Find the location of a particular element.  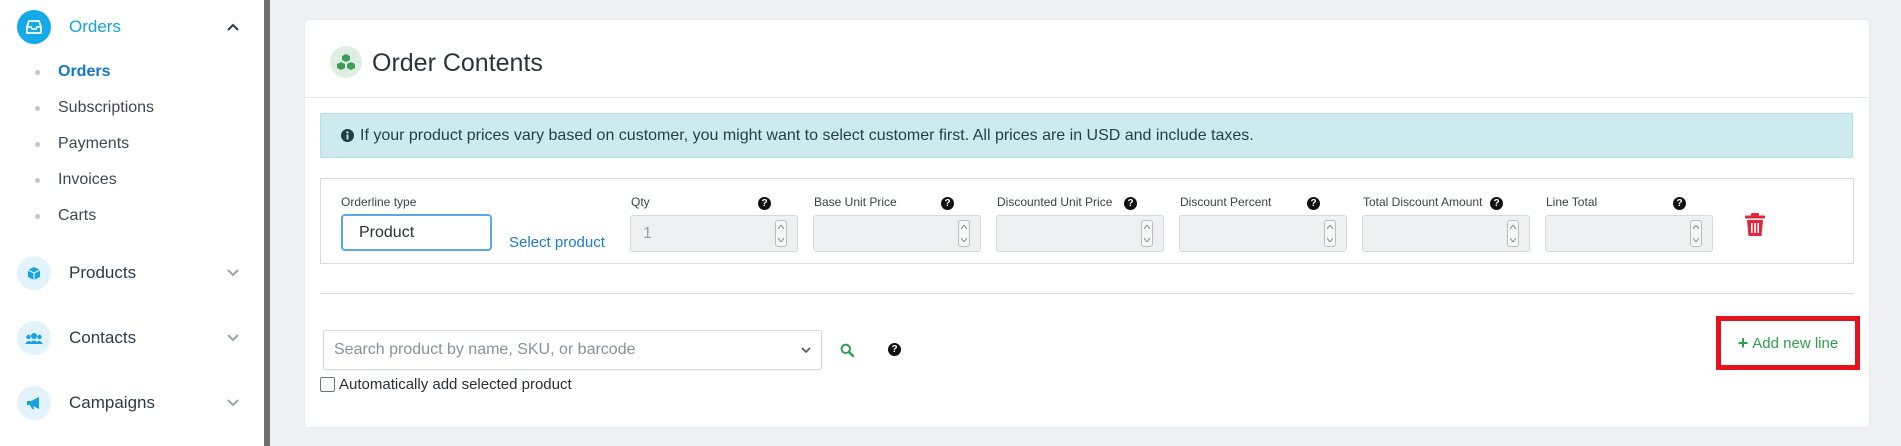

select-product-link: Select product is located at coordinates (557, 242).